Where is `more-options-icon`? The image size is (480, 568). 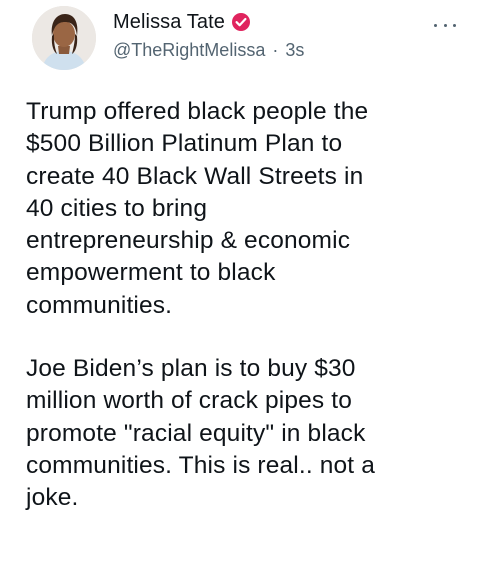 more-options-icon is located at coordinates (445, 25).